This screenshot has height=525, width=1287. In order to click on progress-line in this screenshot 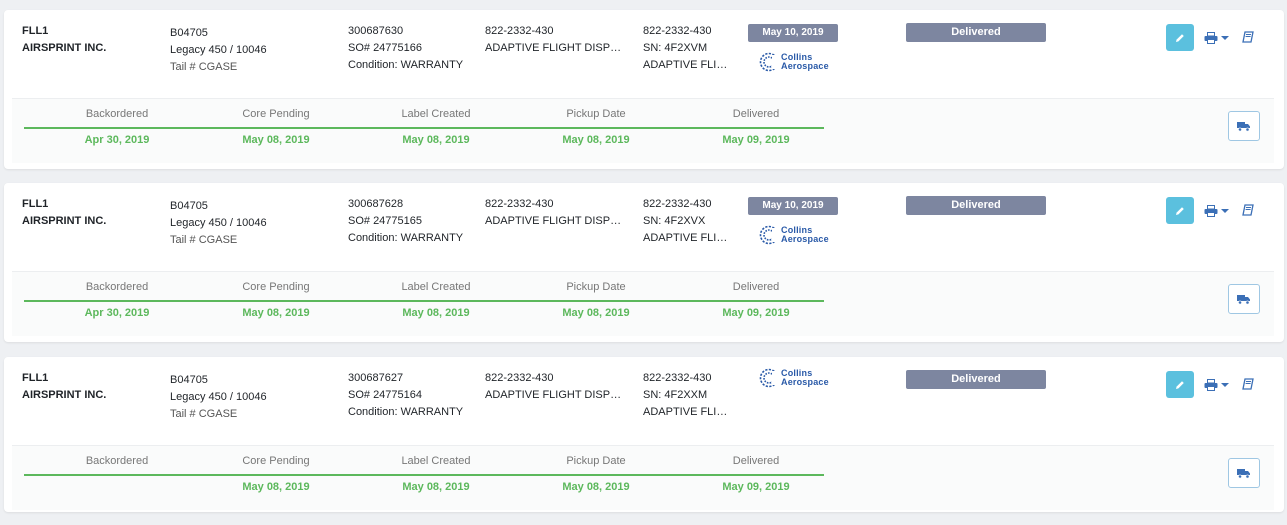, I will do `click(424, 128)`.